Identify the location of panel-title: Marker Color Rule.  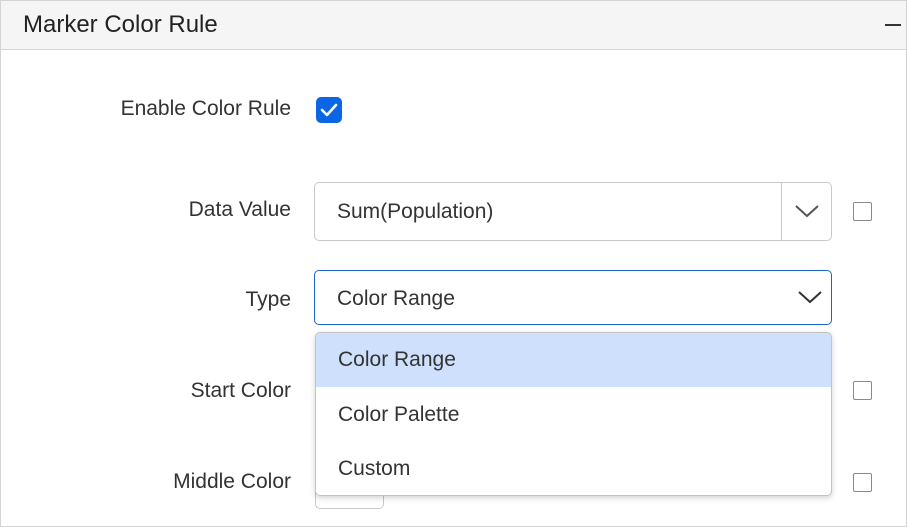
(120, 24).